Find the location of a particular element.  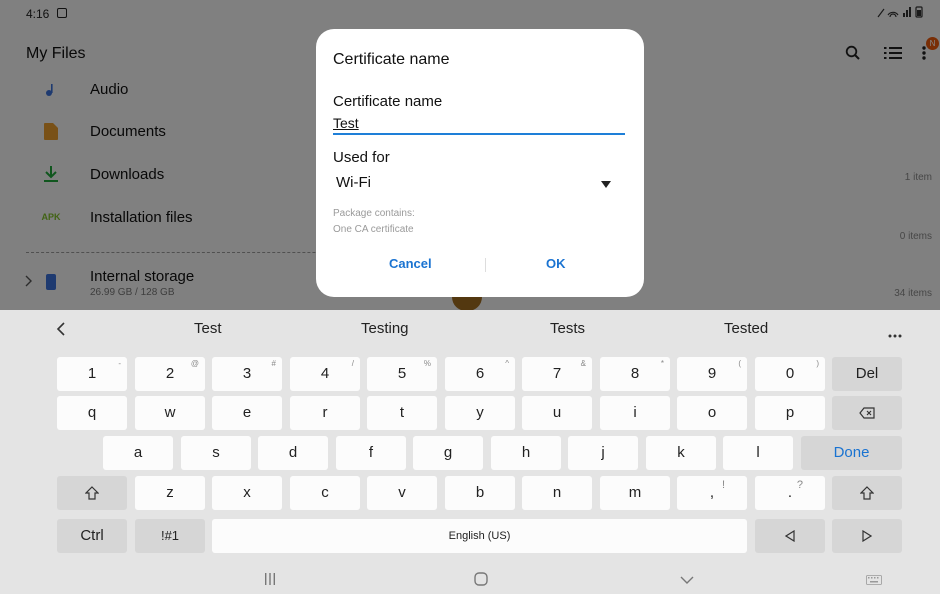

key-8: 8 * is located at coordinates (635, 374).